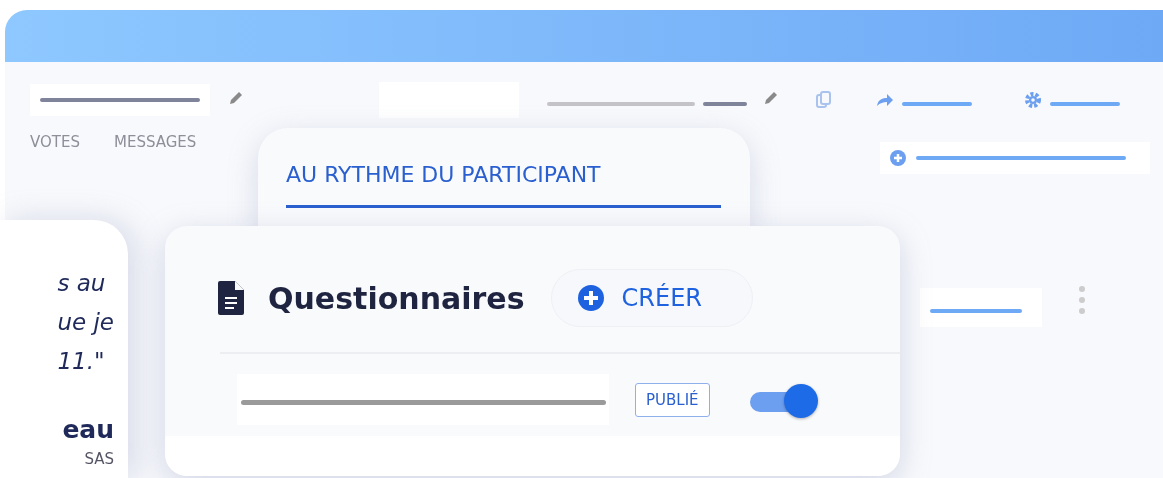  What do you see at coordinates (155, 142) in the screenshot?
I see `tab: MESSAGES` at bounding box center [155, 142].